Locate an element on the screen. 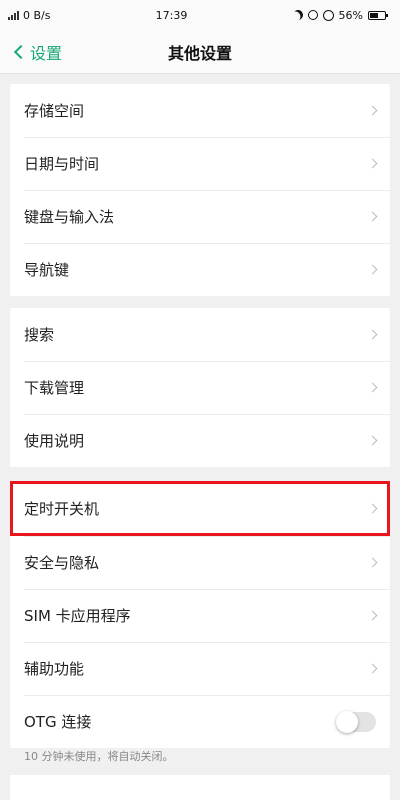 The width and height of the screenshot is (400, 800). back-label: 设置 is located at coordinates (46, 53).